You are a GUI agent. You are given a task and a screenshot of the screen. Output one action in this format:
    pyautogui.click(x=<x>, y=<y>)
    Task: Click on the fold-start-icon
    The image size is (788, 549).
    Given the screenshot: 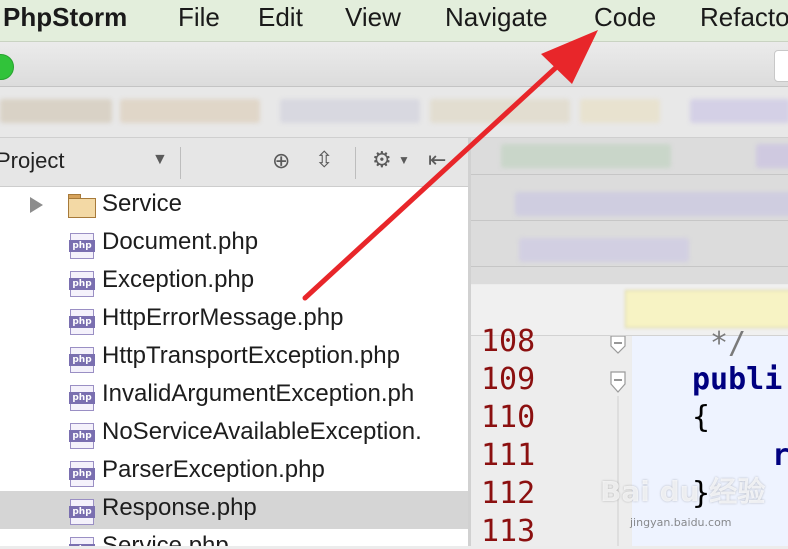 What is the action you would take?
    pyautogui.click(x=618, y=382)
    